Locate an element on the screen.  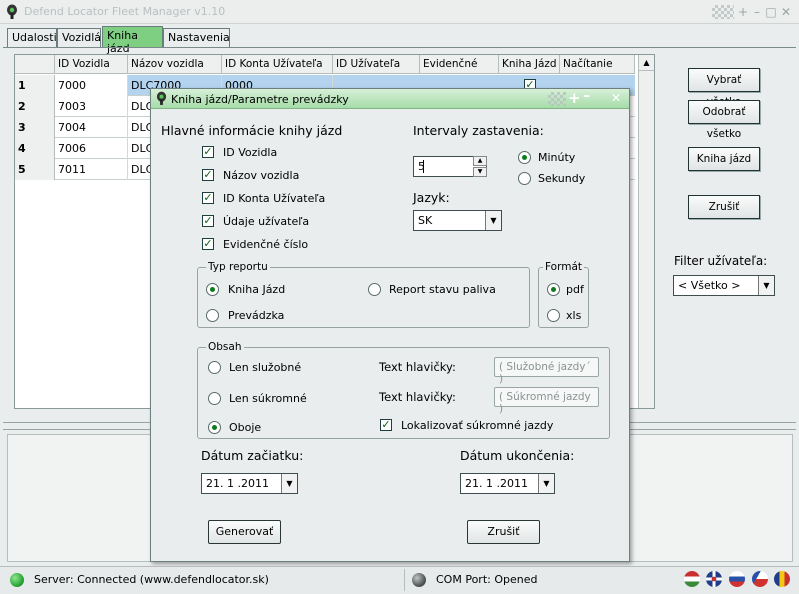
flag-sk-icon is located at coordinates (737, 579).